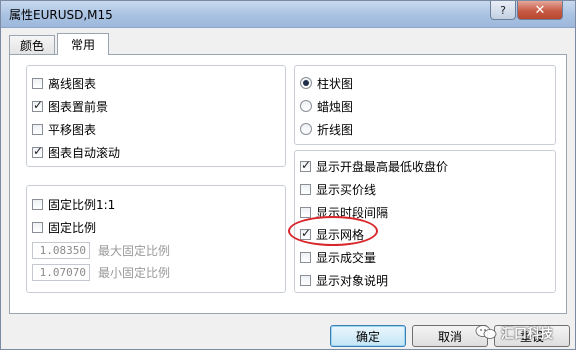  I want to click on offline-chart-label: 离线图表, so click(72, 83).